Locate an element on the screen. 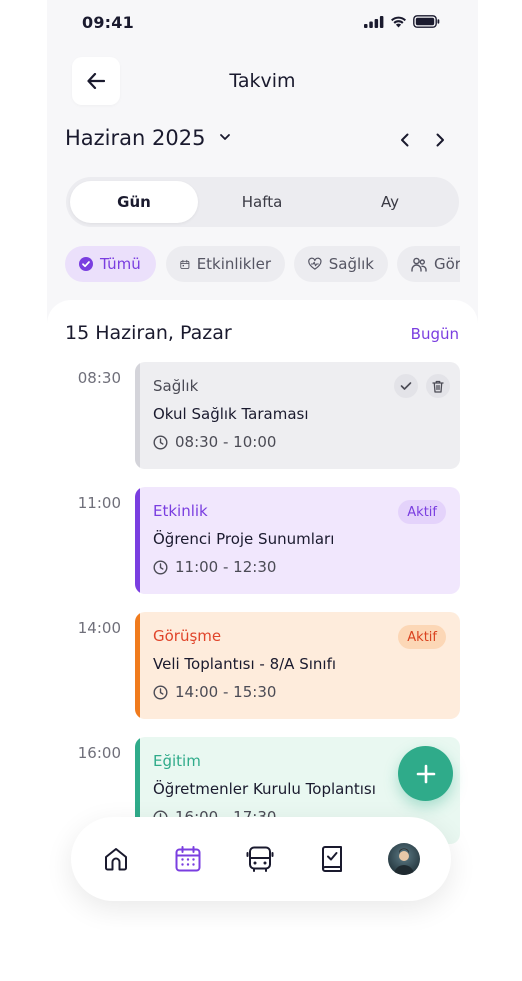 This screenshot has width=522, height=981. bus-icon is located at coordinates (260, 859).